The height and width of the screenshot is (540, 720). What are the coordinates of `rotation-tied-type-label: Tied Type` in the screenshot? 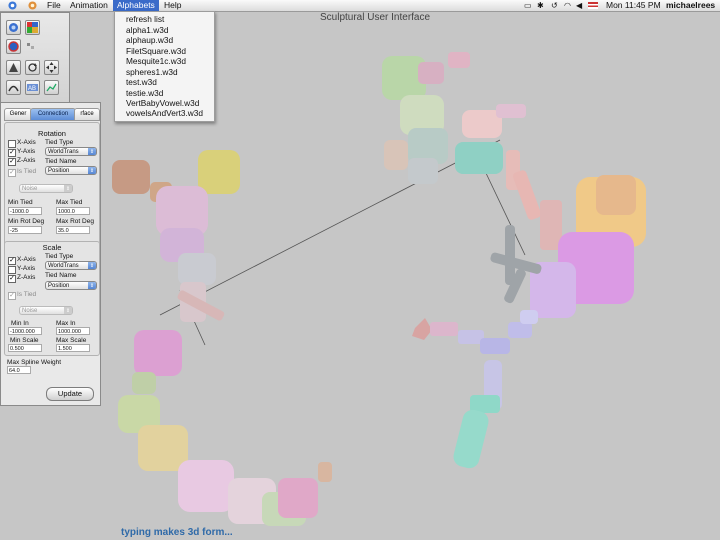 It's located at (59, 142).